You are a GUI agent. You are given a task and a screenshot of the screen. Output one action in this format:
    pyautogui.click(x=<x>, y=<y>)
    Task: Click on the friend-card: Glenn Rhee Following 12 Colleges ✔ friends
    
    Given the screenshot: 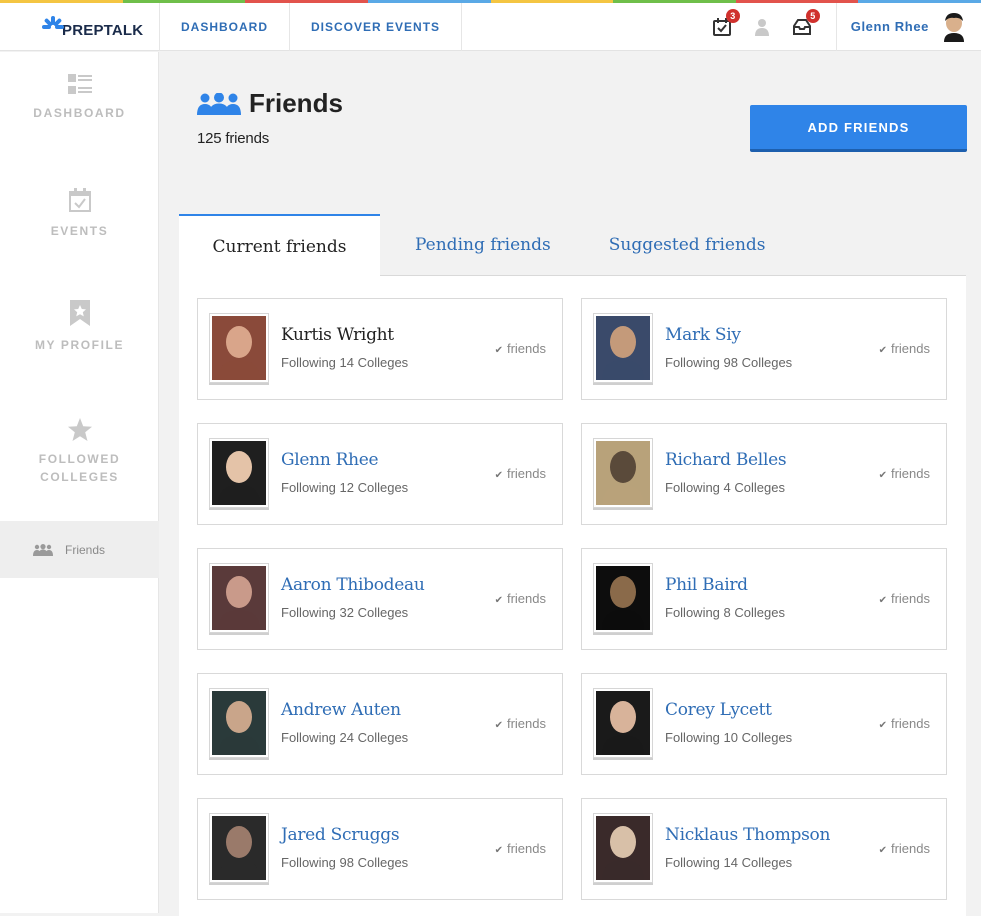 What is the action you would take?
    pyautogui.click(x=380, y=474)
    